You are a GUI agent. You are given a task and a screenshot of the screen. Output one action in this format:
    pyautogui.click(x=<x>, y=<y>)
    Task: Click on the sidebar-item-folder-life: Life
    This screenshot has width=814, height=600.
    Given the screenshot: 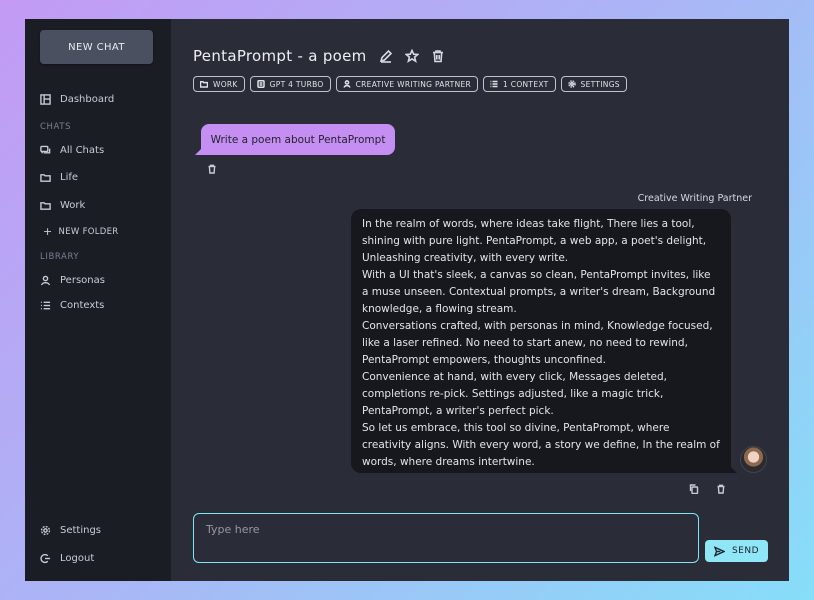 What is the action you would take?
    pyautogui.click(x=59, y=177)
    